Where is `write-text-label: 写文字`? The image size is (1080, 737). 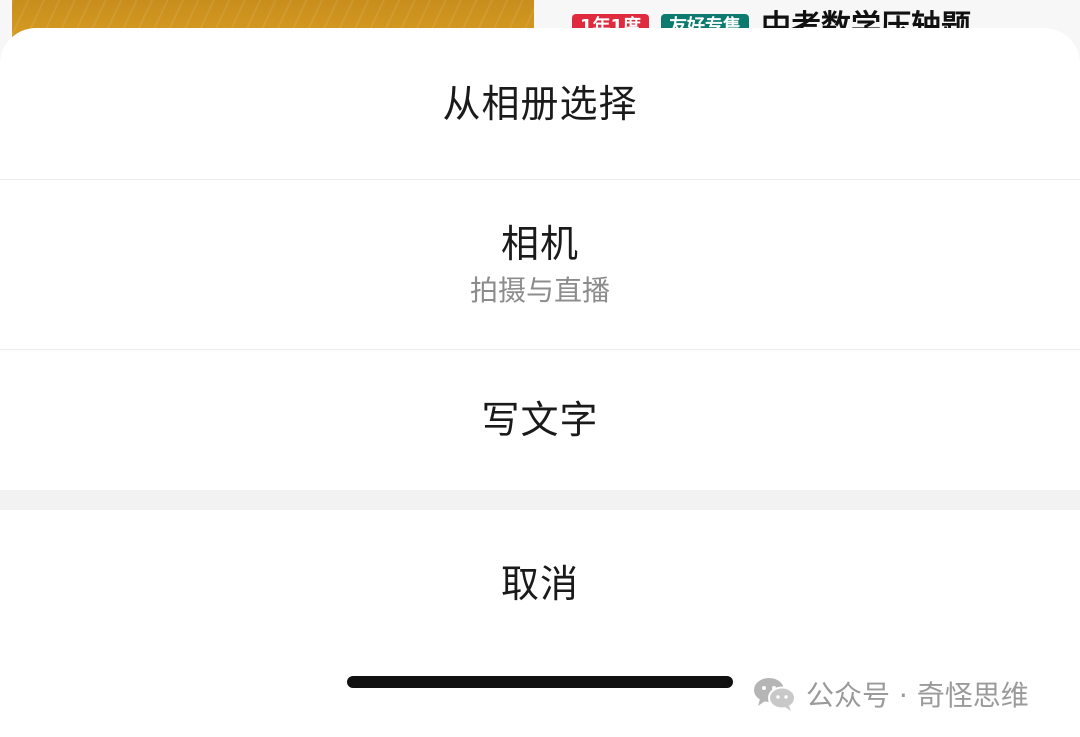
write-text-label: 写文字 is located at coordinates (540, 420).